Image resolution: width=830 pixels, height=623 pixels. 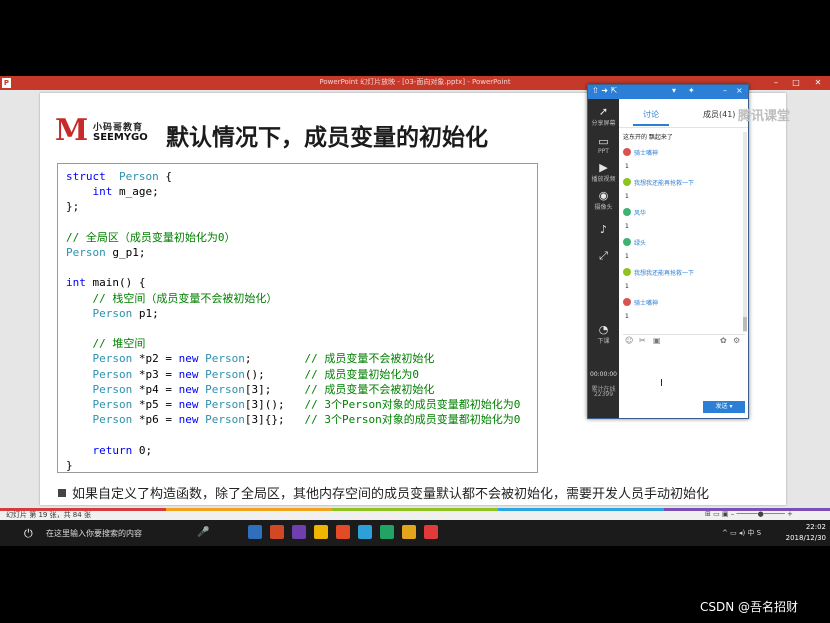 I want to click on chat-scrollbar, so click(x=745, y=232).